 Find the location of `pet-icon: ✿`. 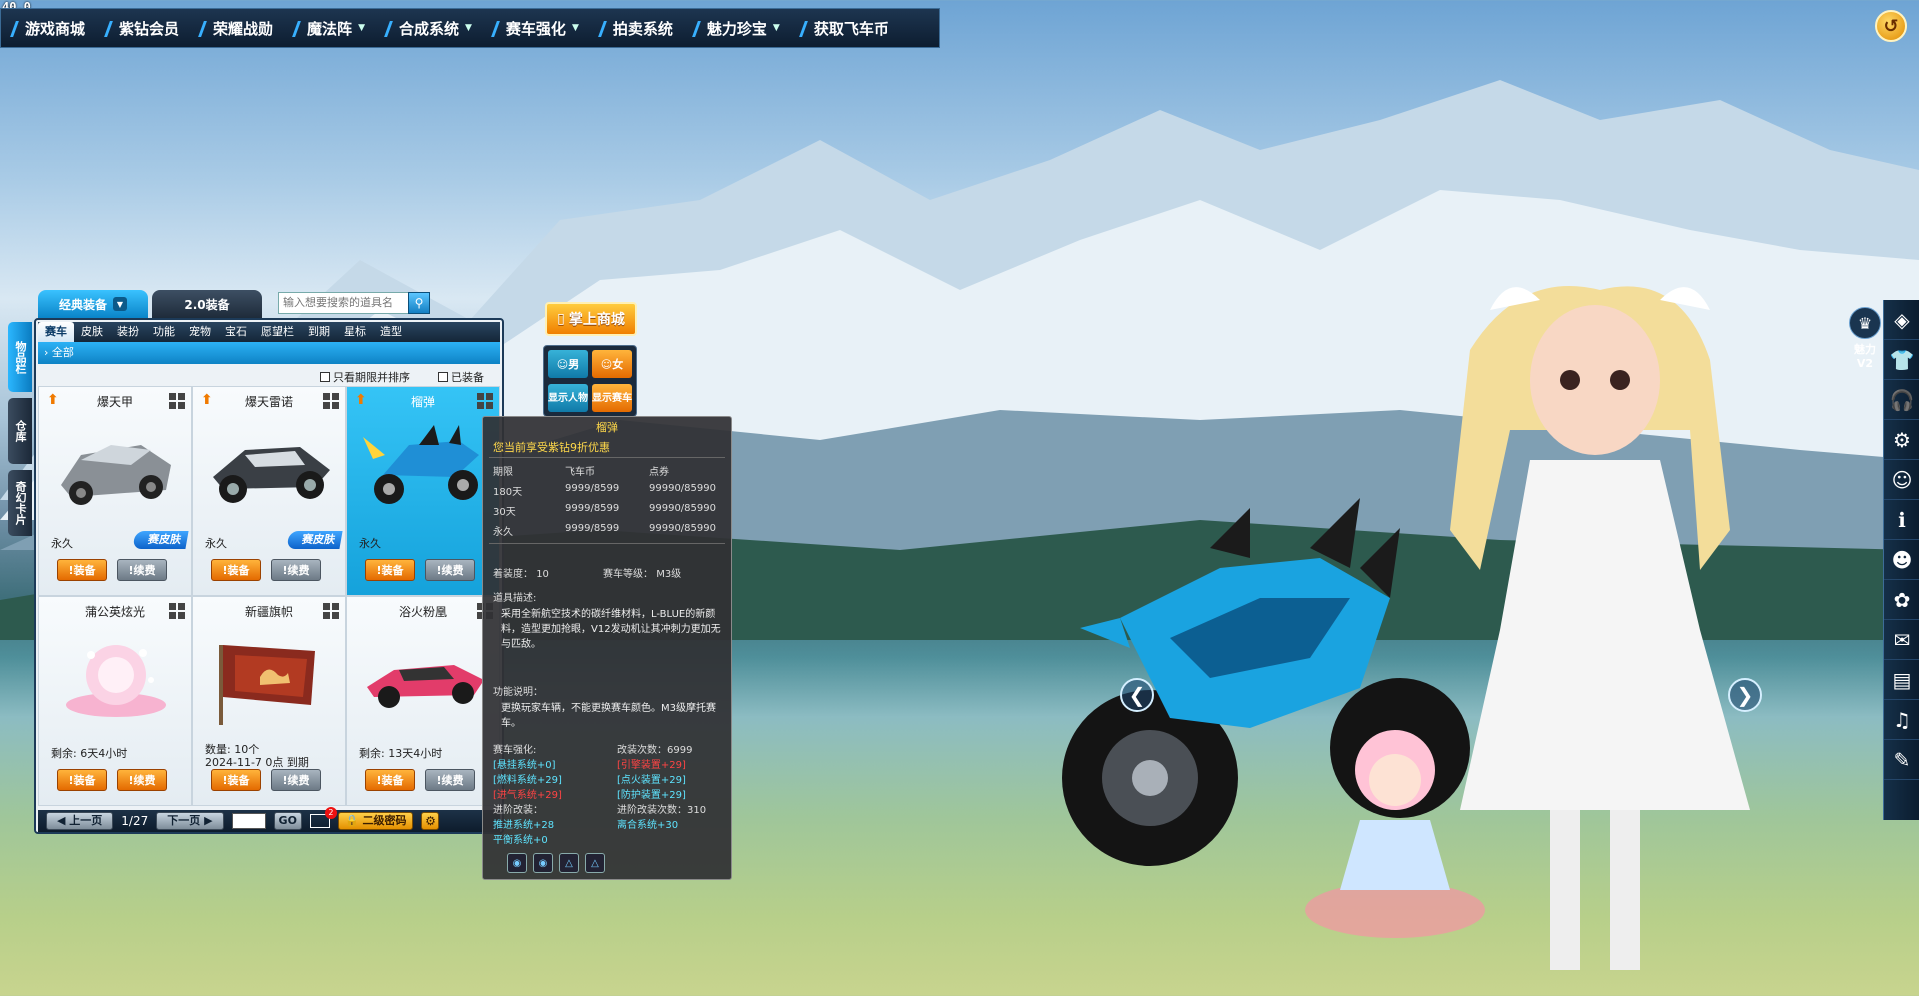

pet-icon: ✿ is located at coordinates (1901, 600).